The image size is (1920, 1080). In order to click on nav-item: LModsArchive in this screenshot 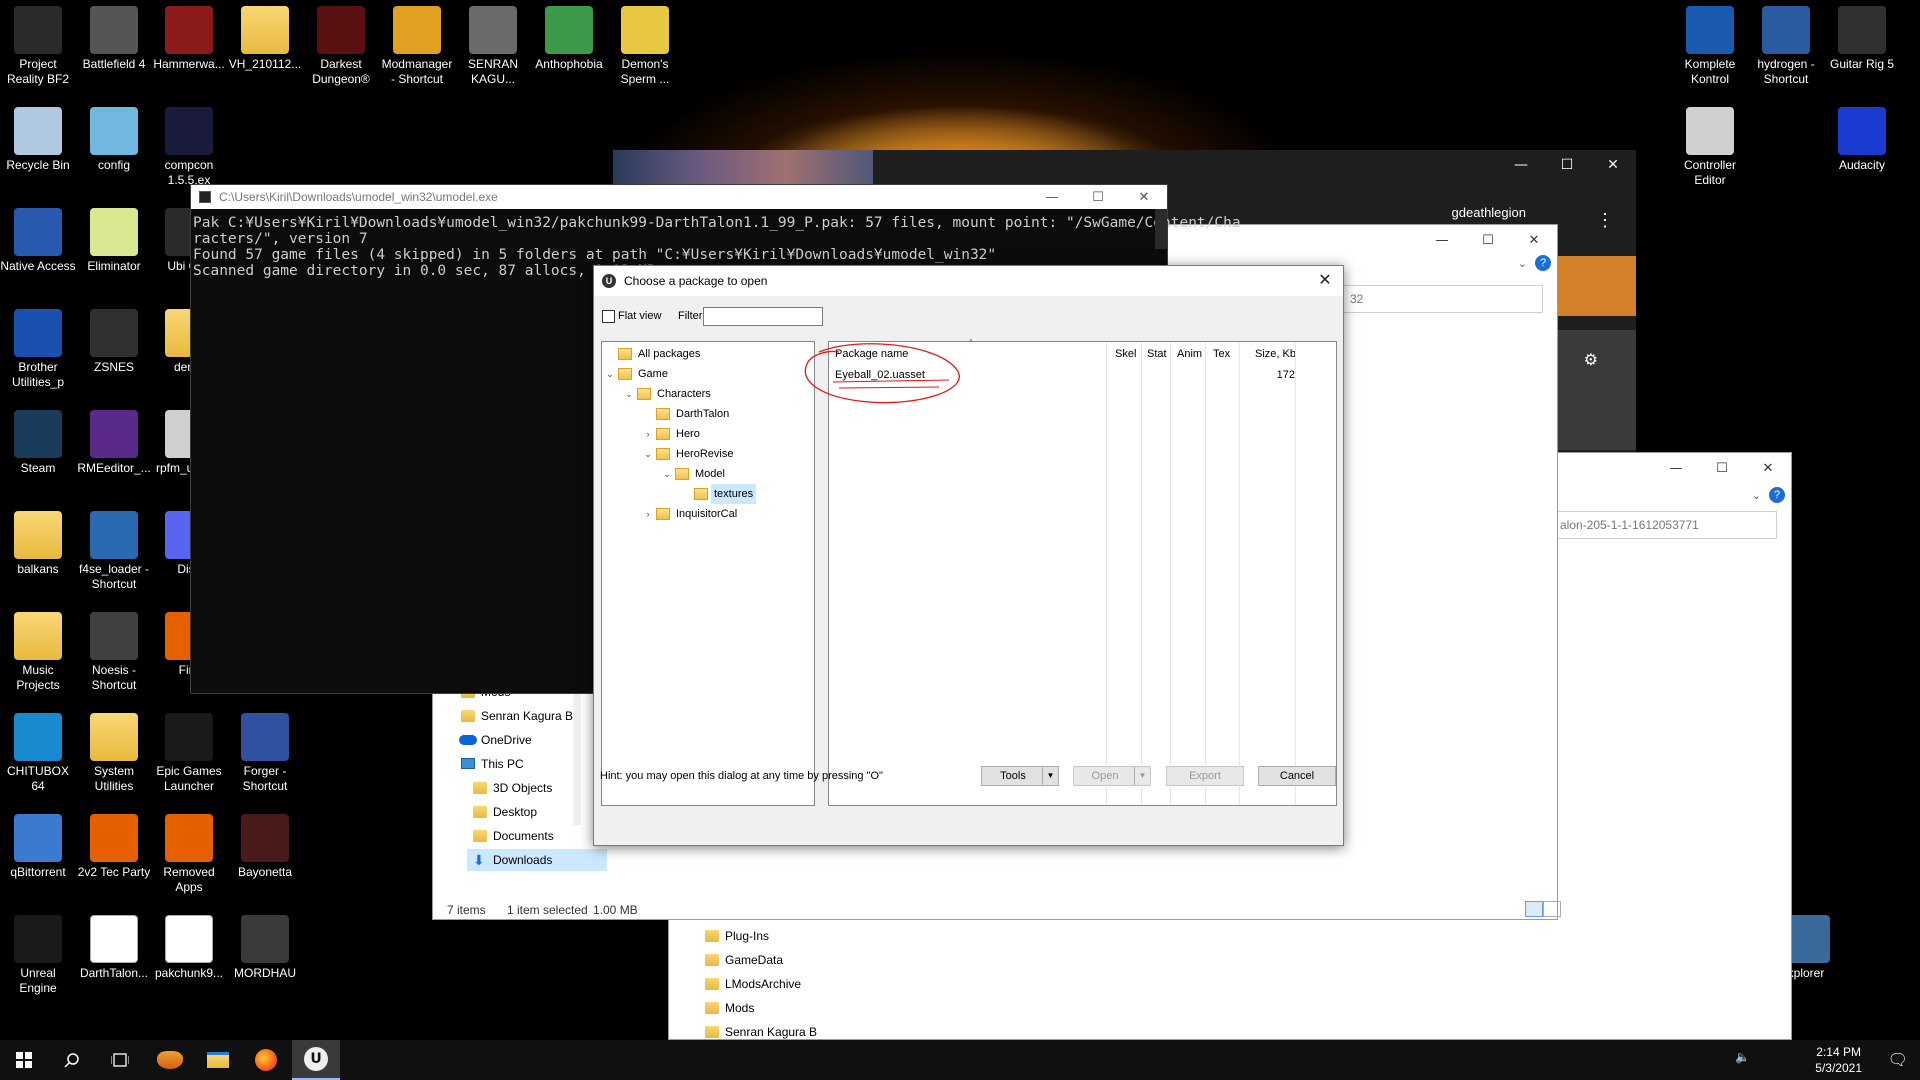, I will do `click(750, 984)`.